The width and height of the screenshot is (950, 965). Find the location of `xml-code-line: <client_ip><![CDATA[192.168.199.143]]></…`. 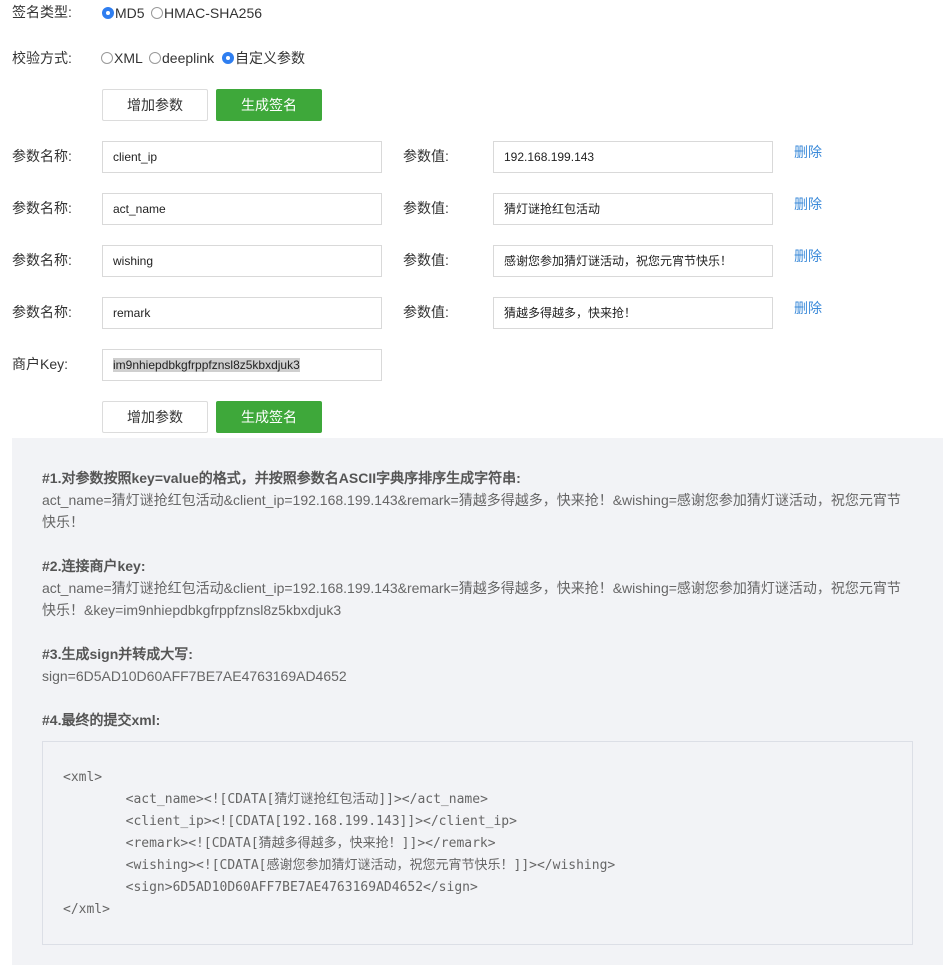

xml-code-line: <client_ip><![CDATA[192.168.199.143]]></… is located at coordinates (290, 821).